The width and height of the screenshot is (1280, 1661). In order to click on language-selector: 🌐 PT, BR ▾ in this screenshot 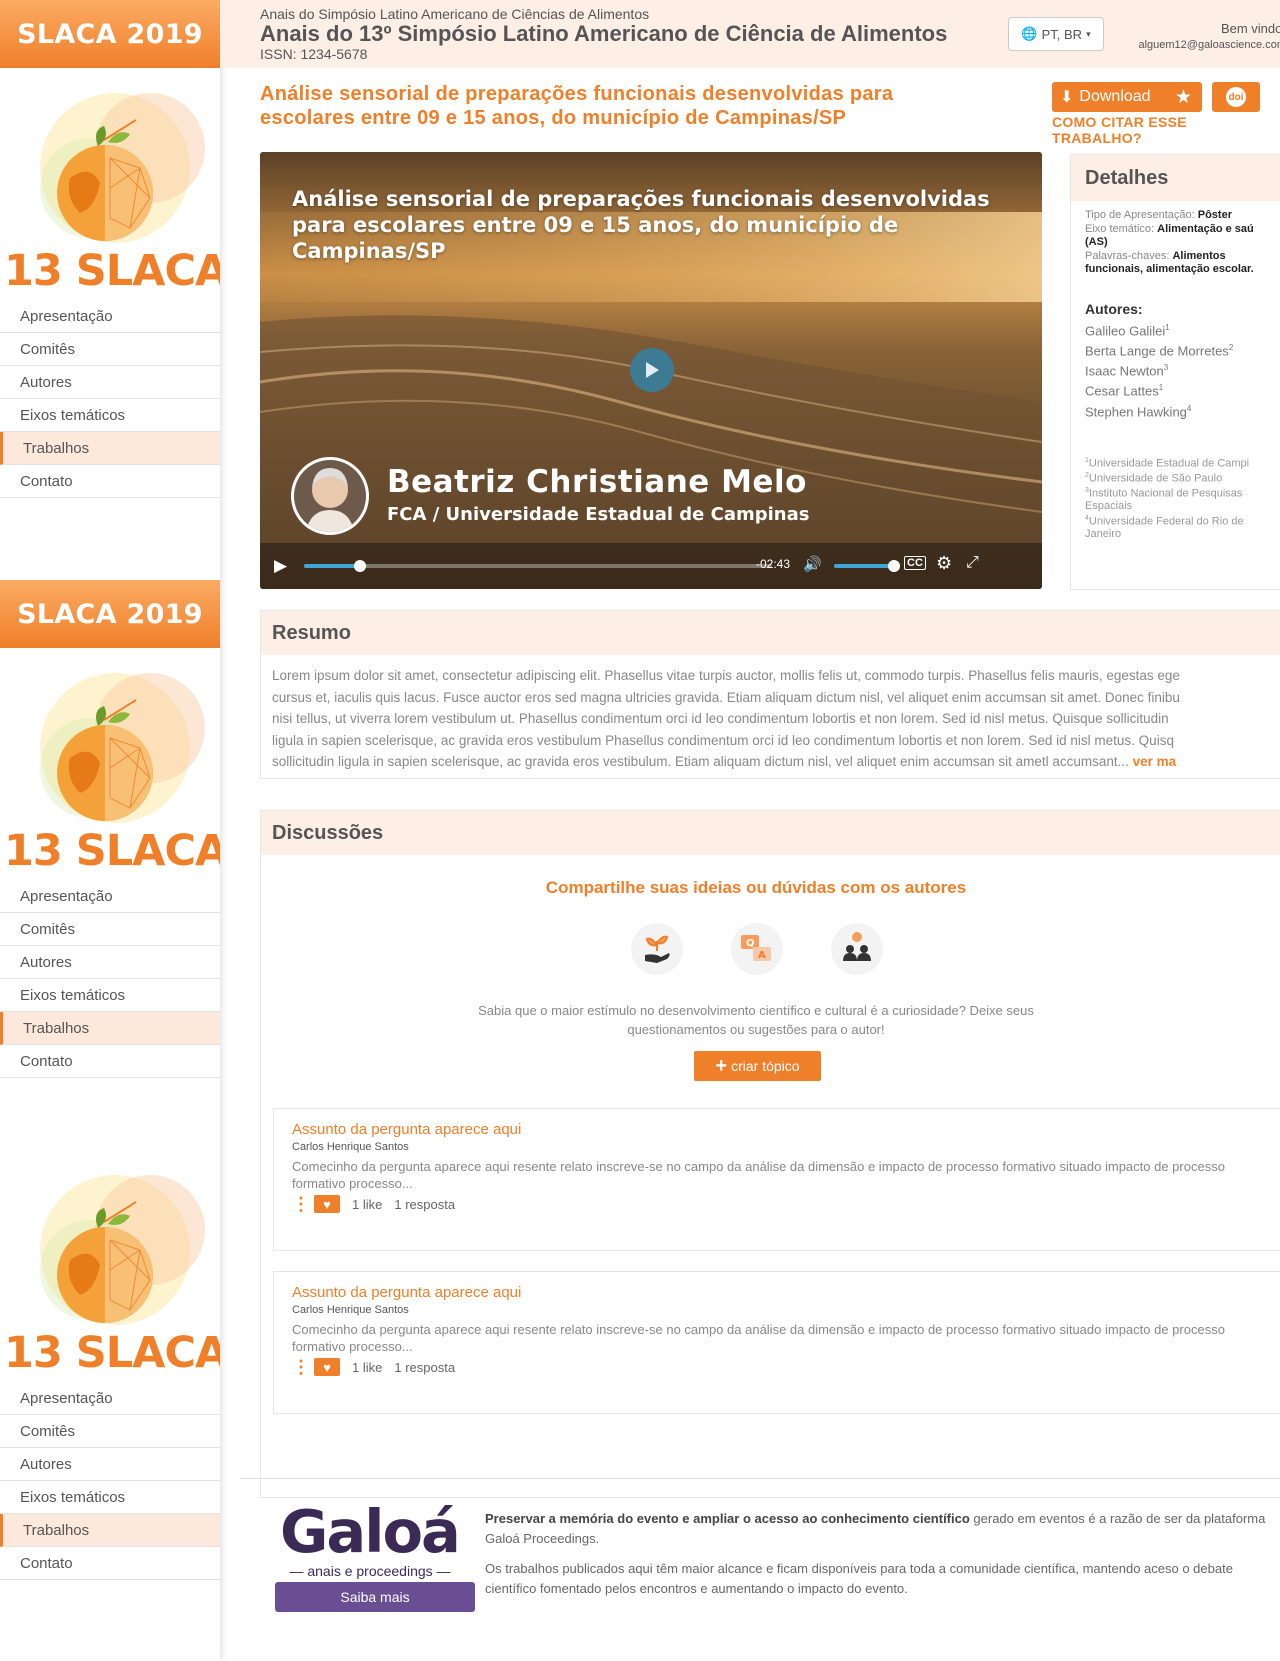, I will do `click(1056, 34)`.